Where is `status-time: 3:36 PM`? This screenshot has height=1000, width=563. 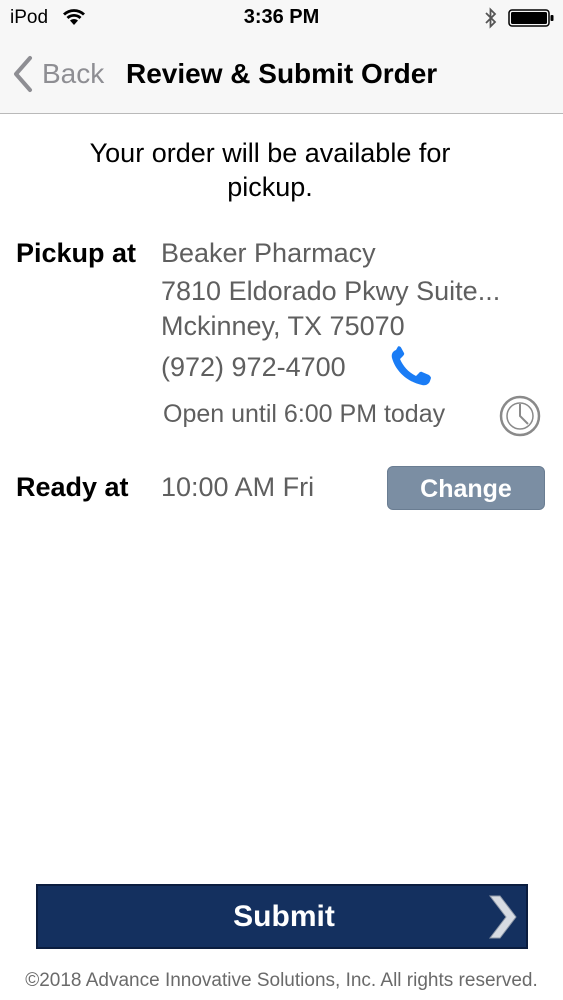 status-time: 3:36 PM is located at coordinates (281, 17).